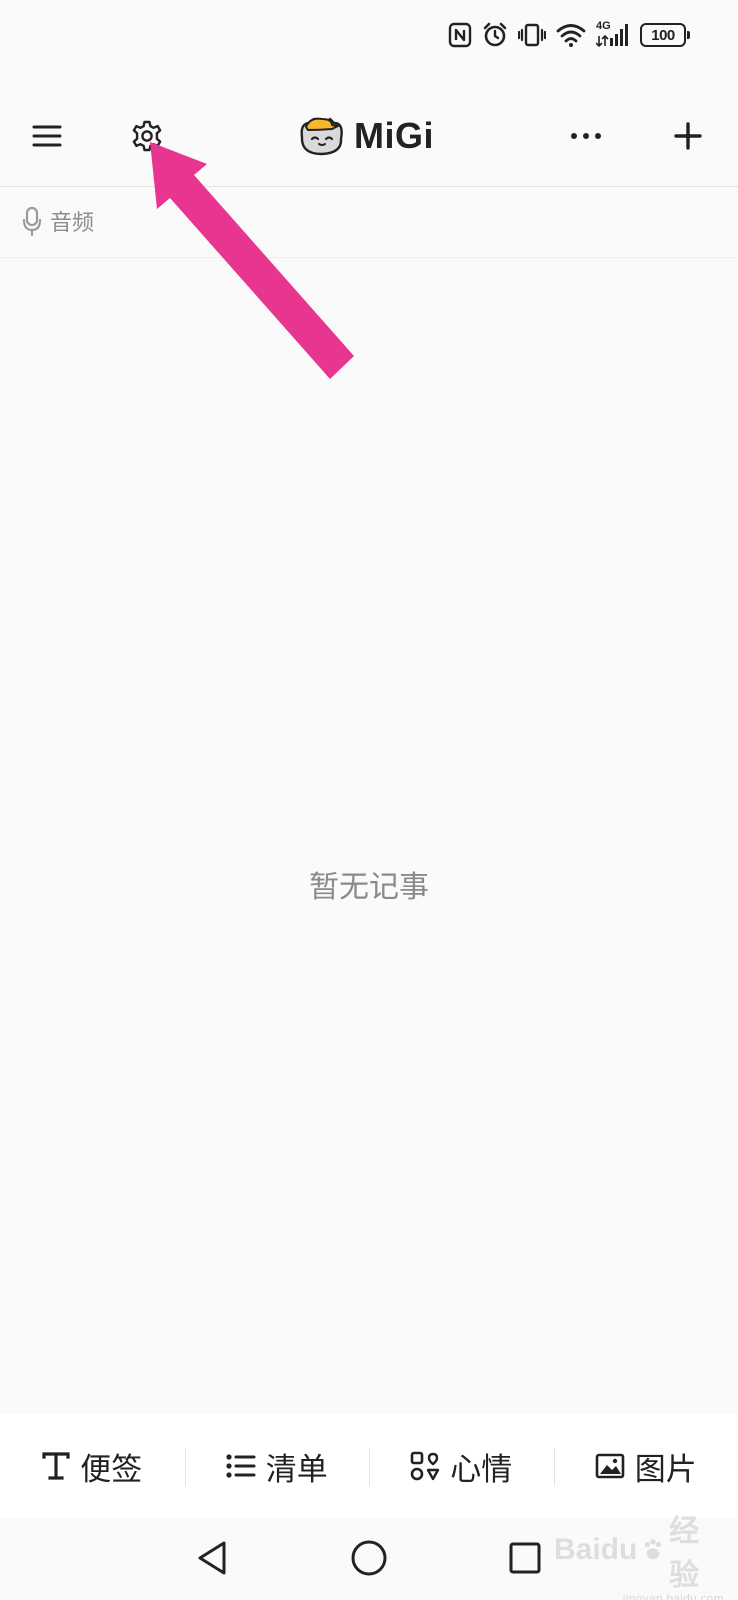 The image size is (738, 1600). What do you see at coordinates (673, 1596) in the screenshot?
I see `watermark-url: jingyan.baidu.com` at bounding box center [673, 1596].